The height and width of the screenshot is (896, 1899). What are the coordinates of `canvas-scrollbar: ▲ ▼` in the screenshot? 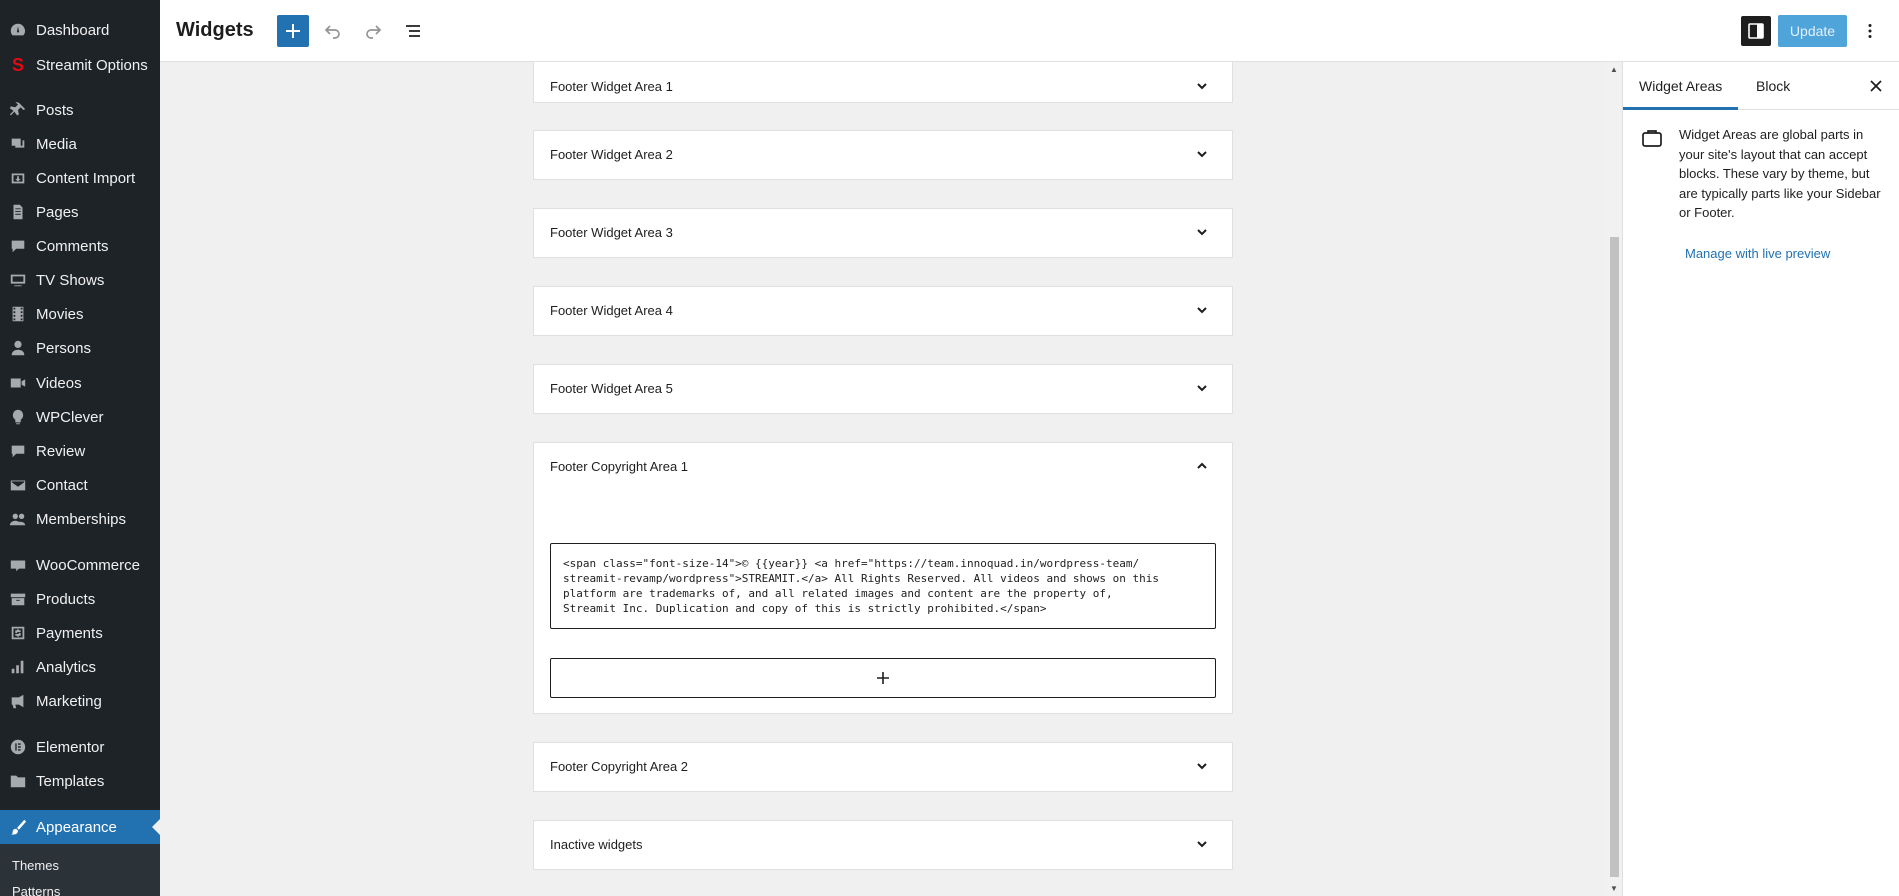 It's located at (1614, 479).